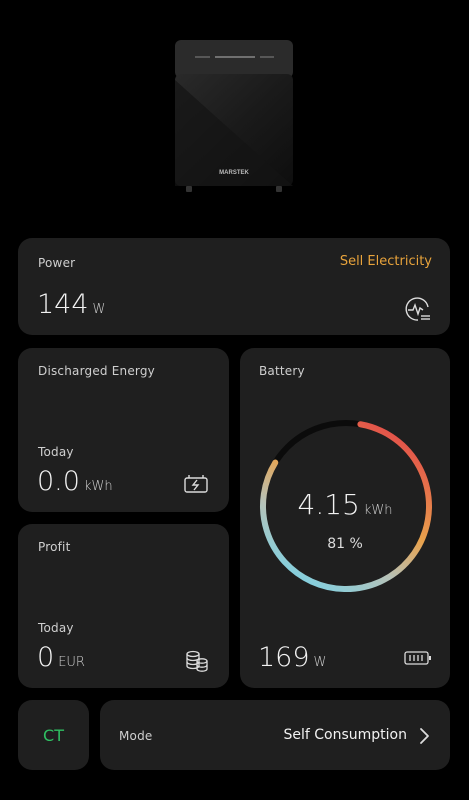 This screenshot has width=469, height=800. Describe the element at coordinates (196, 486) in the screenshot. I see `battery-charge-icon` at that location.